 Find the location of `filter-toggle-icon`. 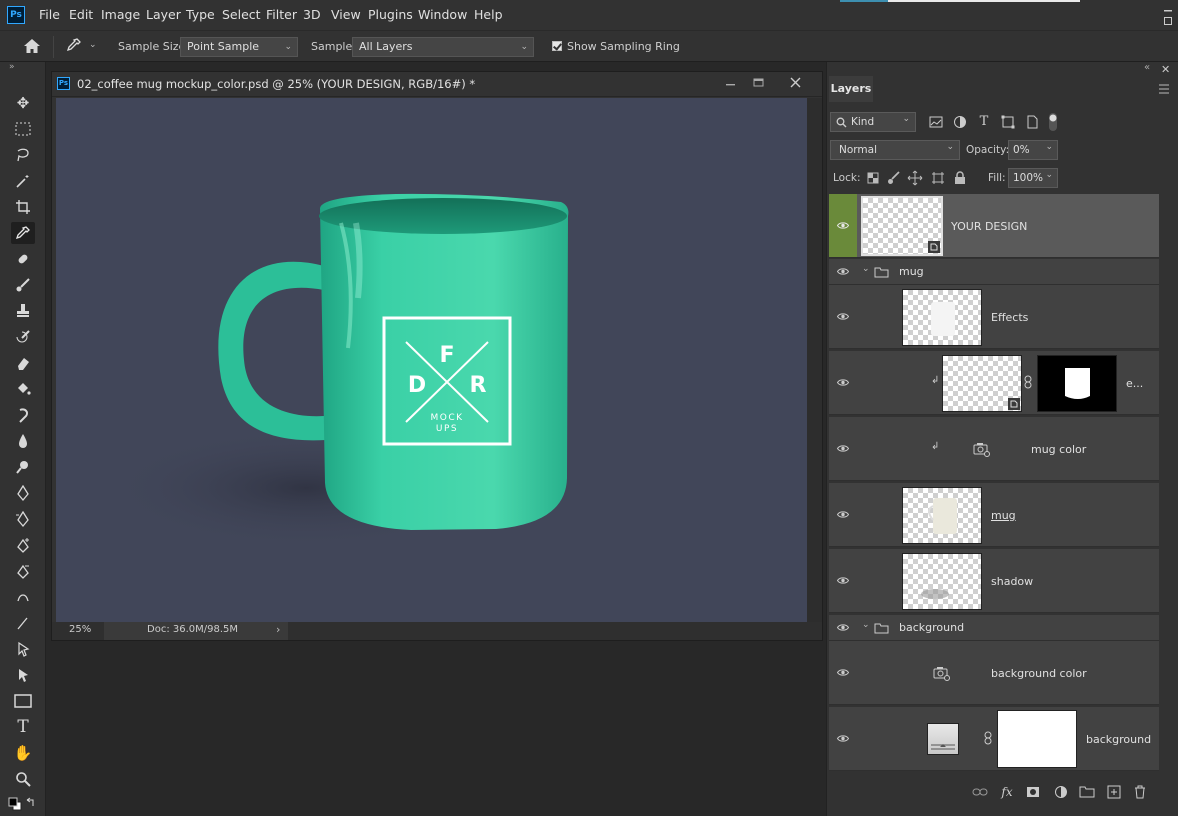

filter-toggle-icon is located at coordinates (1053, 122).